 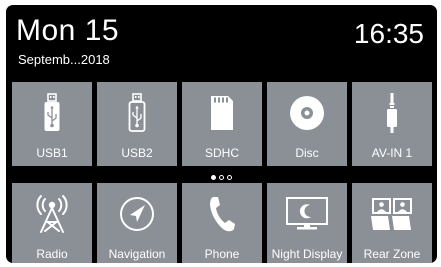 I want to click on sdhc-tile: SDHC, so click(x=222, y=124).